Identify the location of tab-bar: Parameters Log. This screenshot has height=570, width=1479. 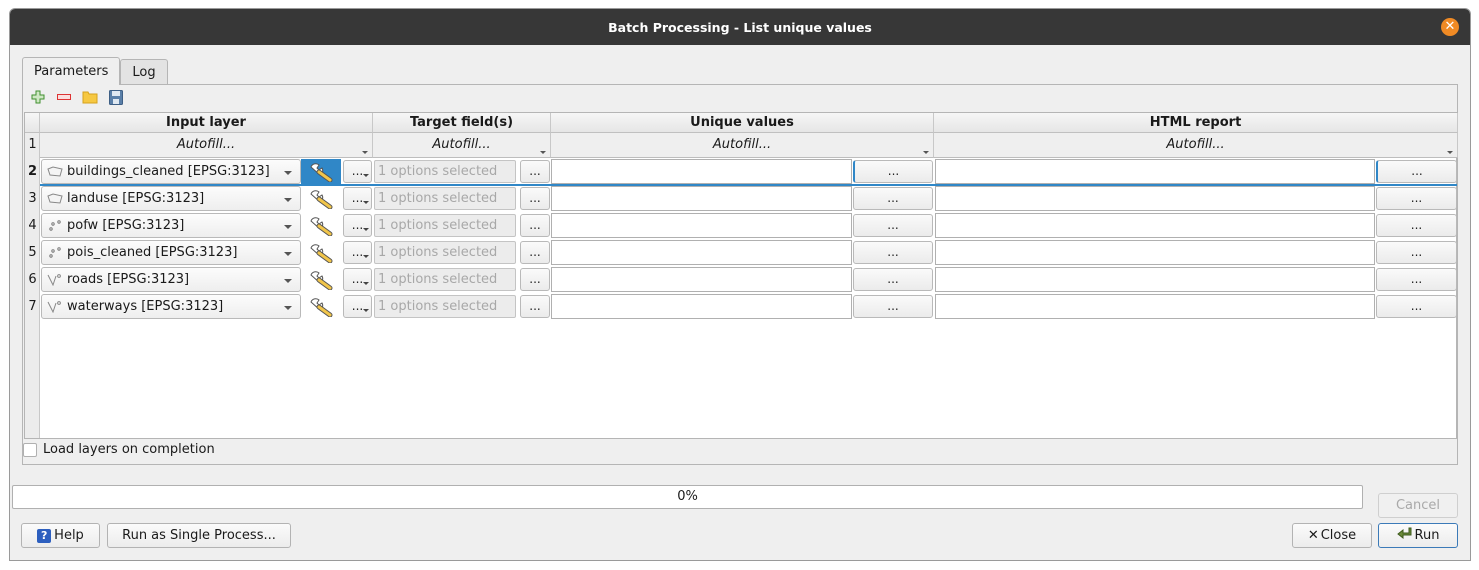
(95, 71).